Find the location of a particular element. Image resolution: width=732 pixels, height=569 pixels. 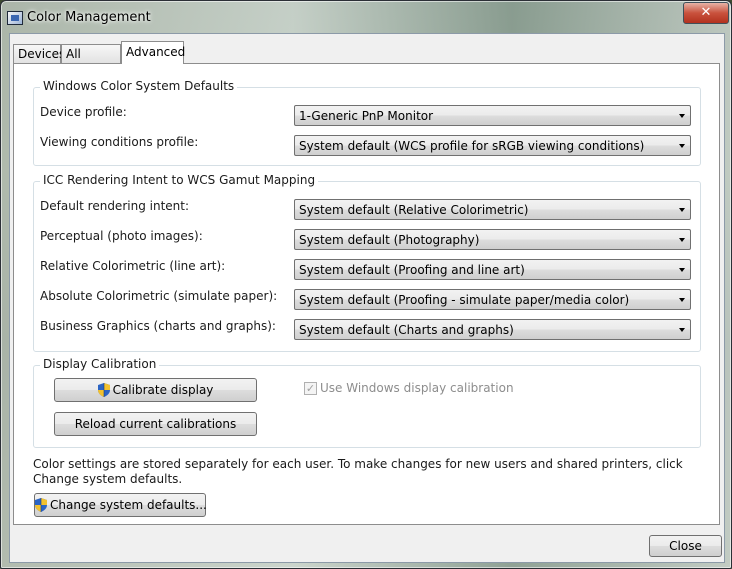

relative-colorimetric-select: System default (Proofing and line art) is located at coordinates (492, 269).